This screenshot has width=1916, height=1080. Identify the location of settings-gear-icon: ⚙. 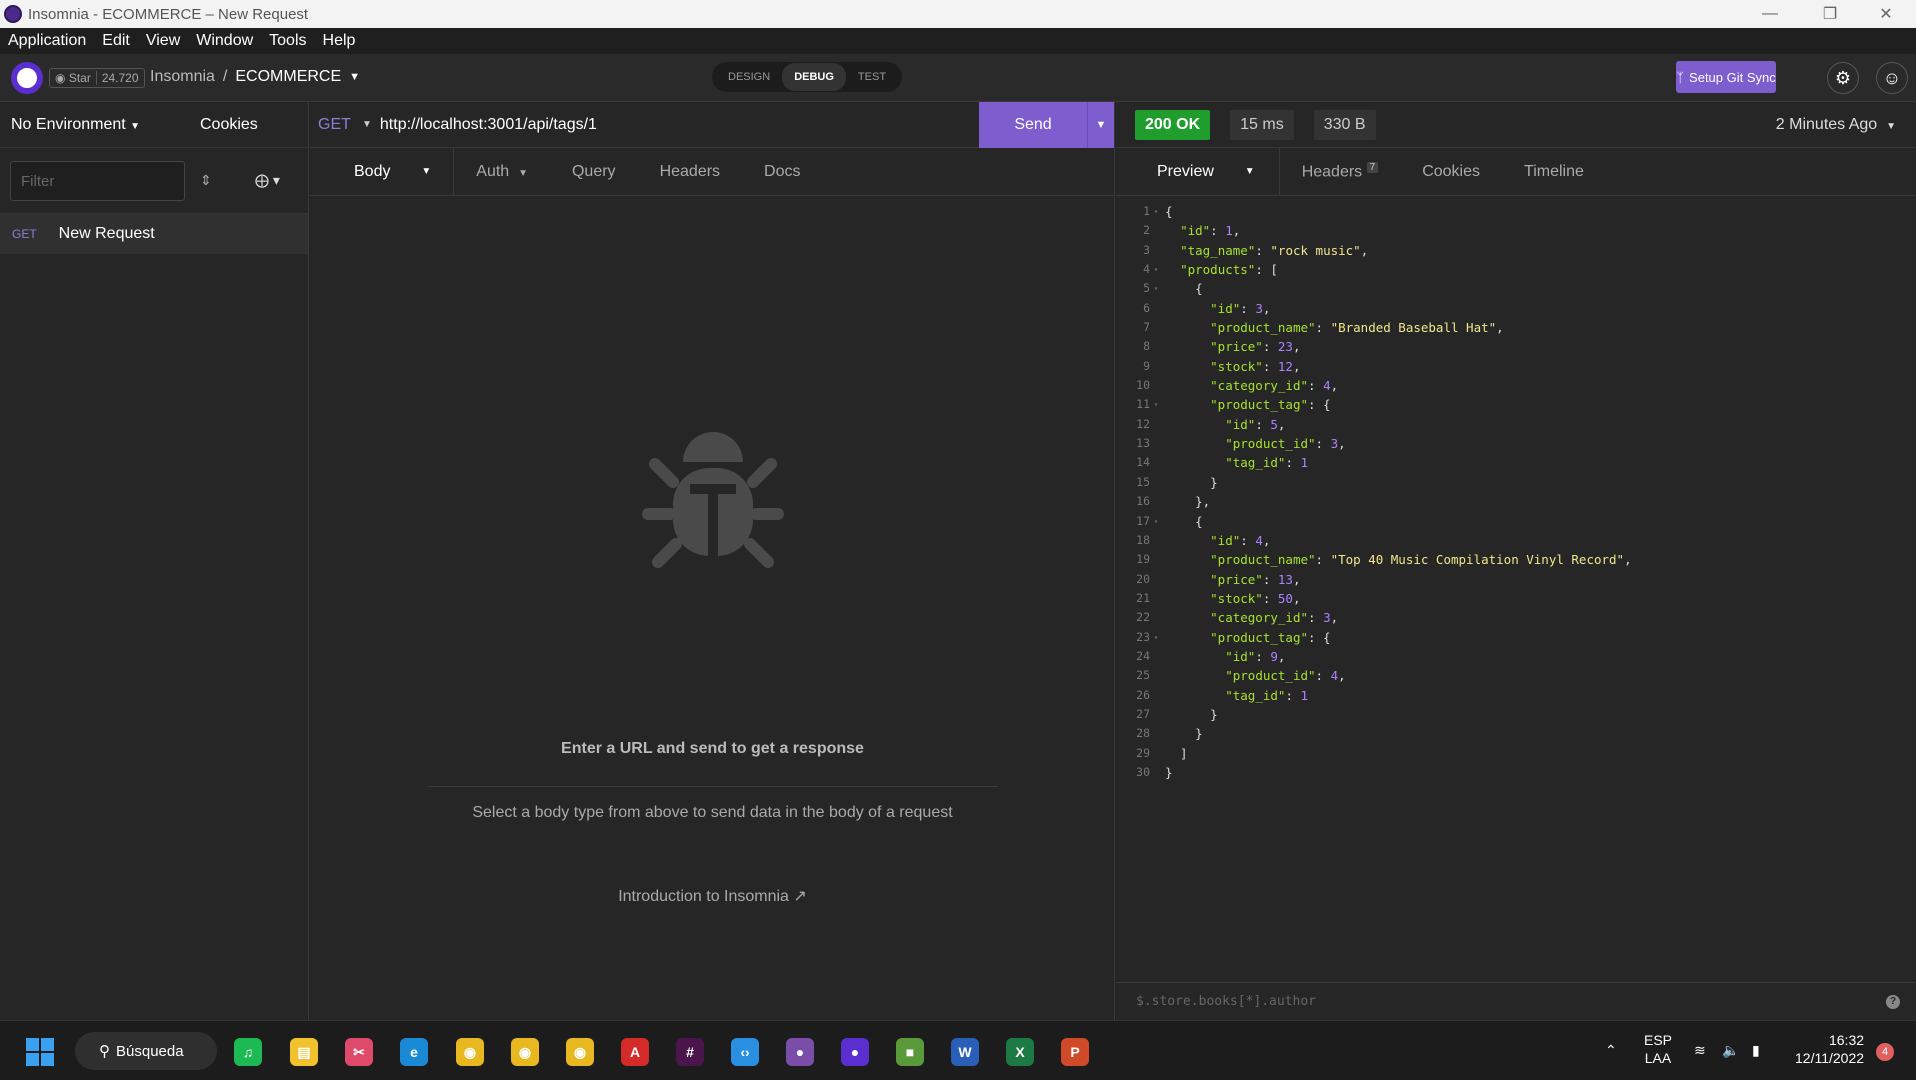
(1843, 78).